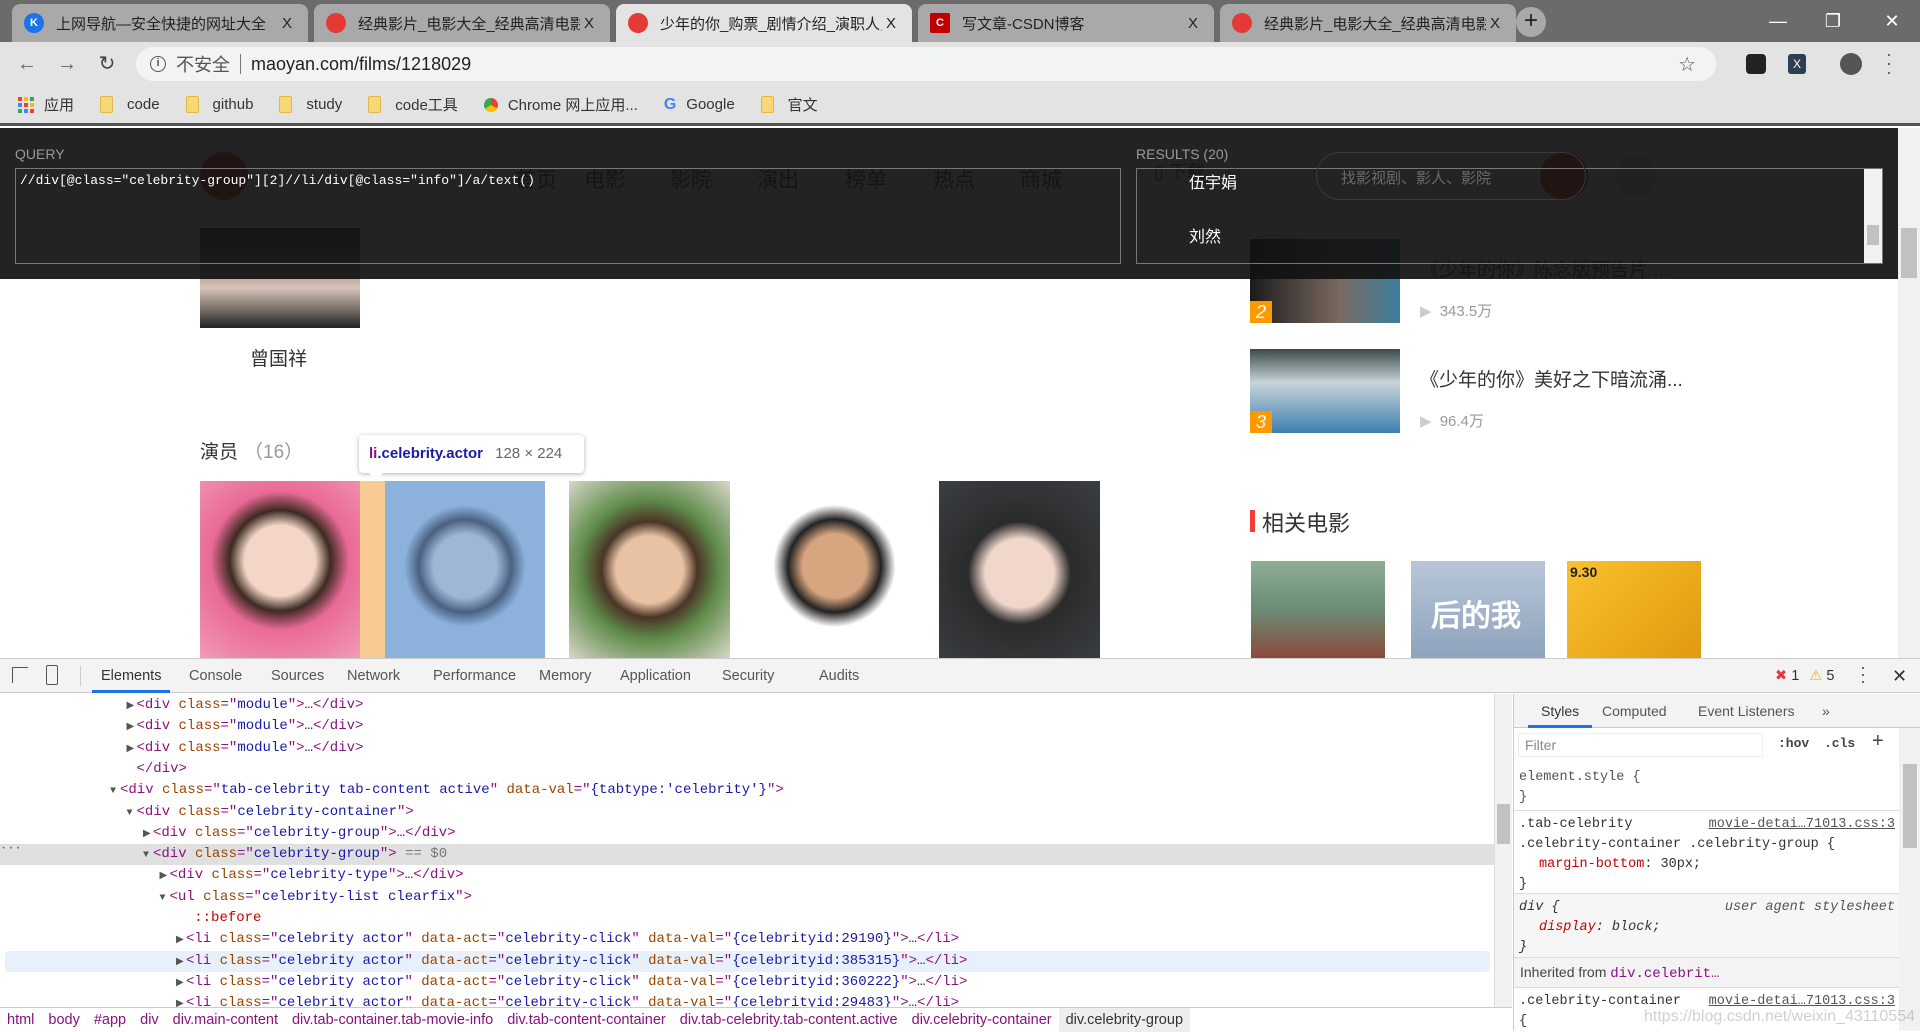  I want to click on css-value: 30px;, so click(1681, 864).